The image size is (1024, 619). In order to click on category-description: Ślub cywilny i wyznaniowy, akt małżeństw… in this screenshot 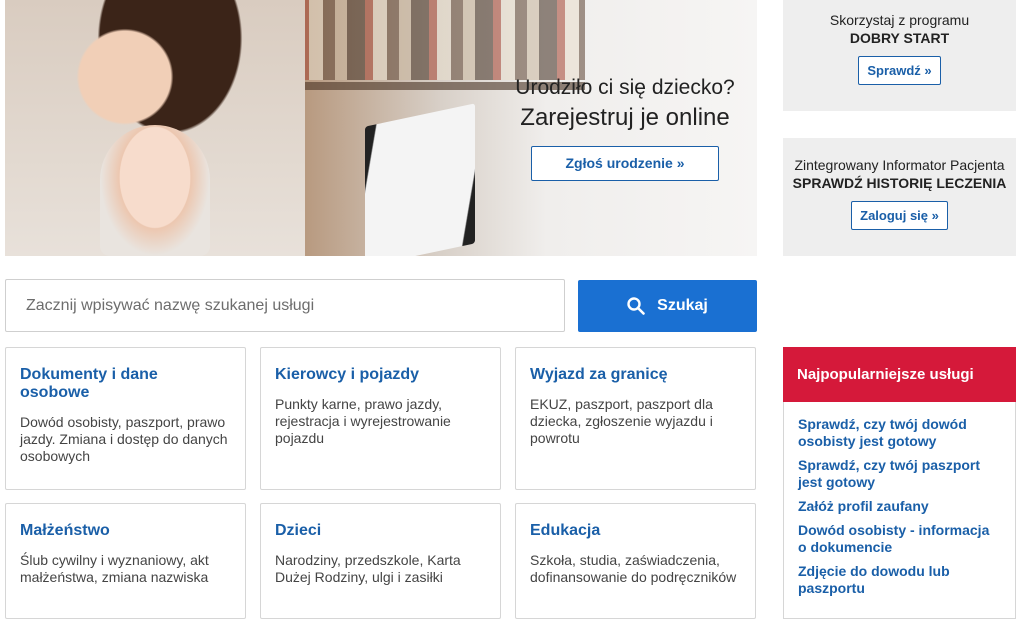, I will do `click(114, 568)`.